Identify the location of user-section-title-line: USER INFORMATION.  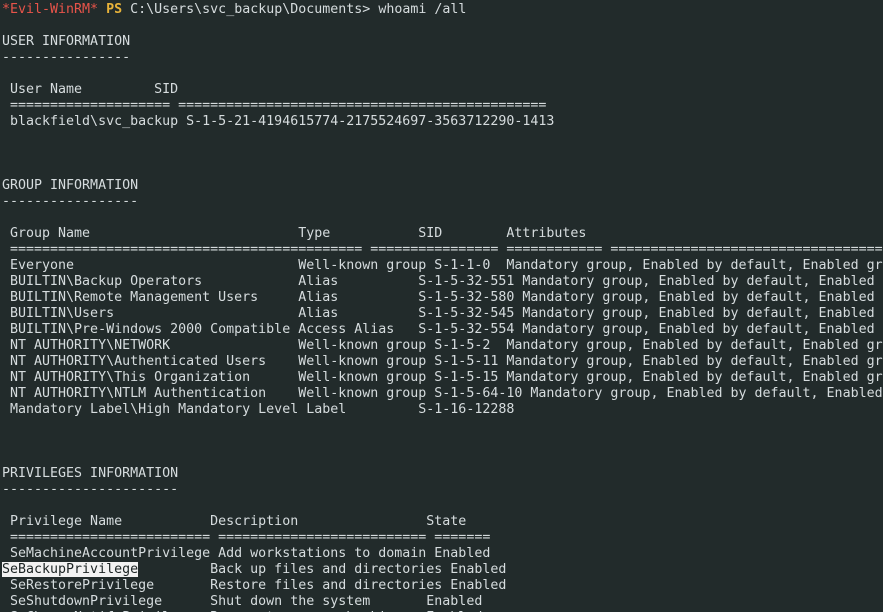
(442, 42).